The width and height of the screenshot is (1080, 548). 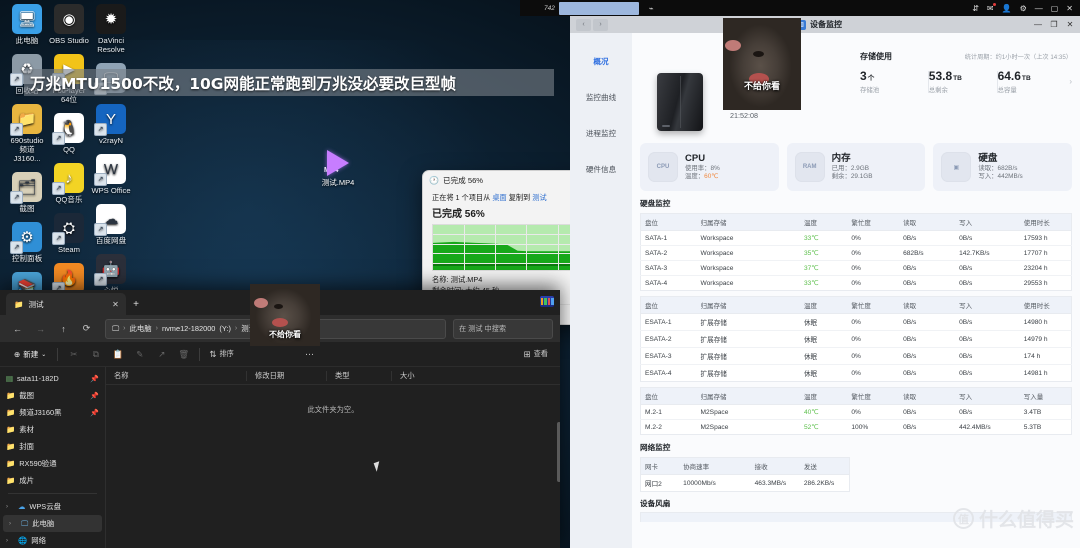 What do you see at coordinates (17, 328) in the screenshot?
I see `back-button: ←` at bounding box center [17, 328].